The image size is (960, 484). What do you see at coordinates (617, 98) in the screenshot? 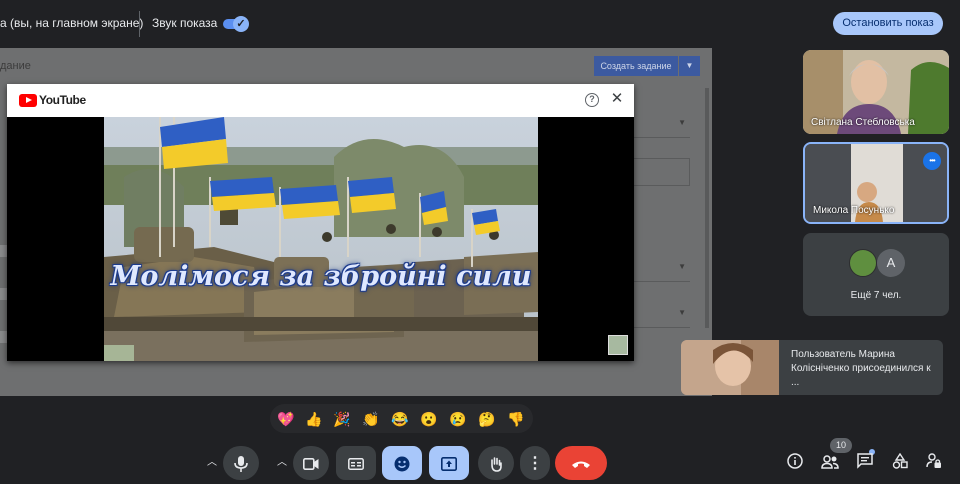
I see `close-icon: ✕` at bounding box center [617, 98].